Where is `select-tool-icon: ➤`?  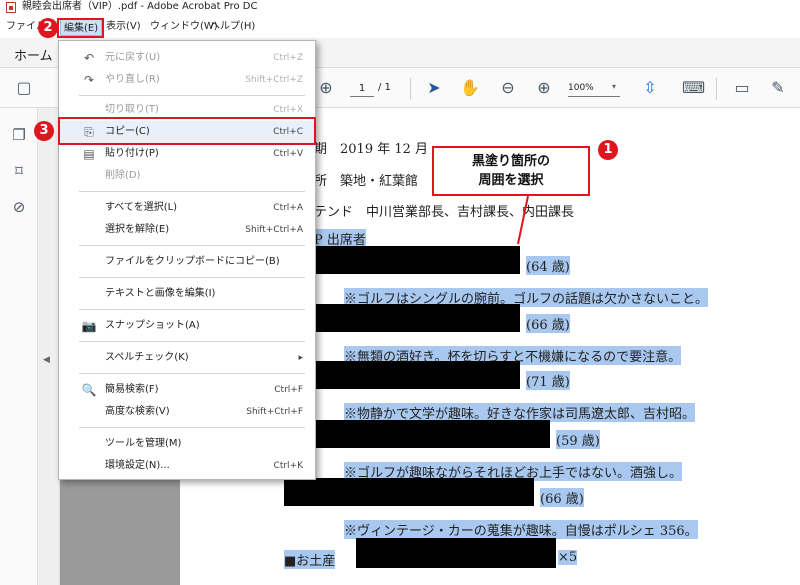 select-tool-icon: ➤ is located at coordinates (434, 88).